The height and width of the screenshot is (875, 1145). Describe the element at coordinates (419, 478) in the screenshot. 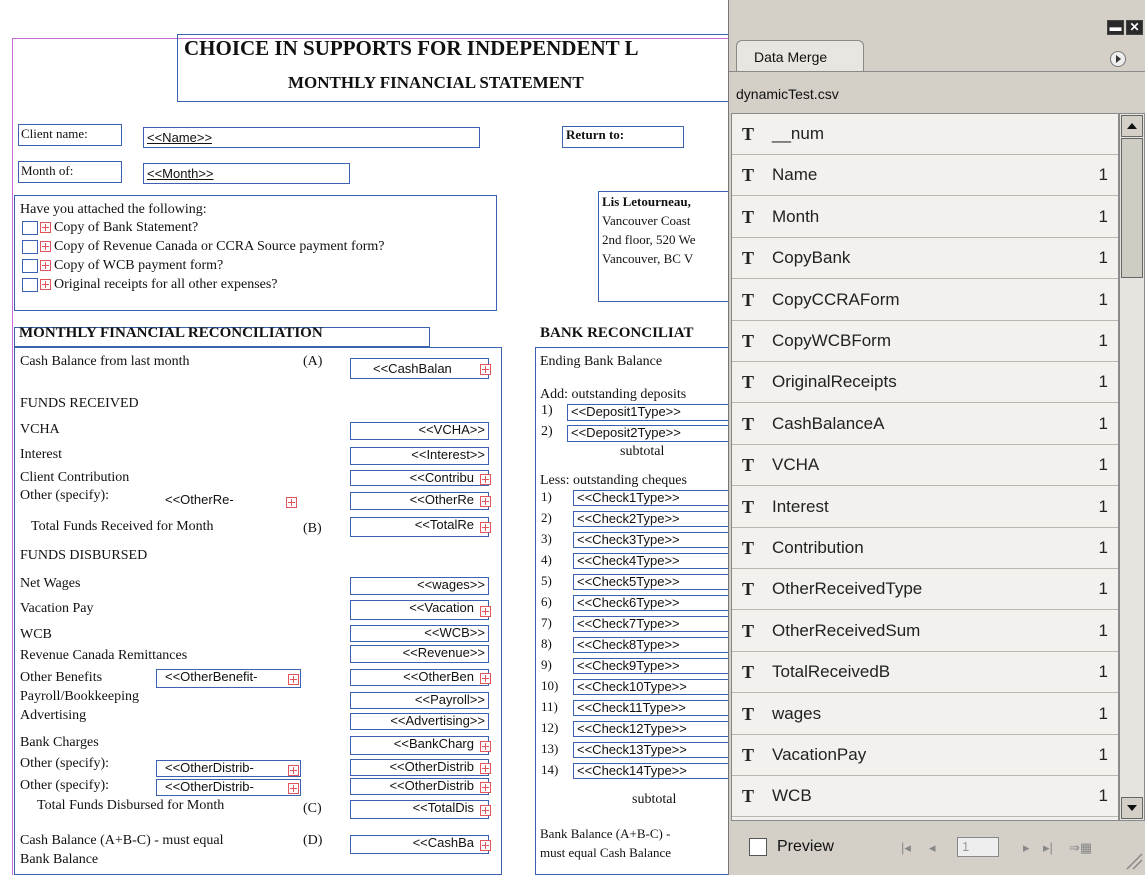

I see `contribution-field: <<Contribu` at that location.